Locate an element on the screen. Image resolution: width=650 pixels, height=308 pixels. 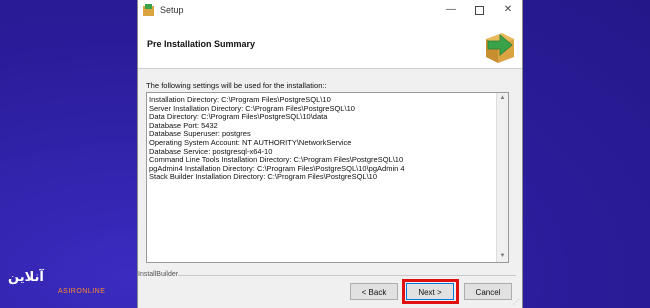
window-title: Setup is located at coordinates (172, 10).